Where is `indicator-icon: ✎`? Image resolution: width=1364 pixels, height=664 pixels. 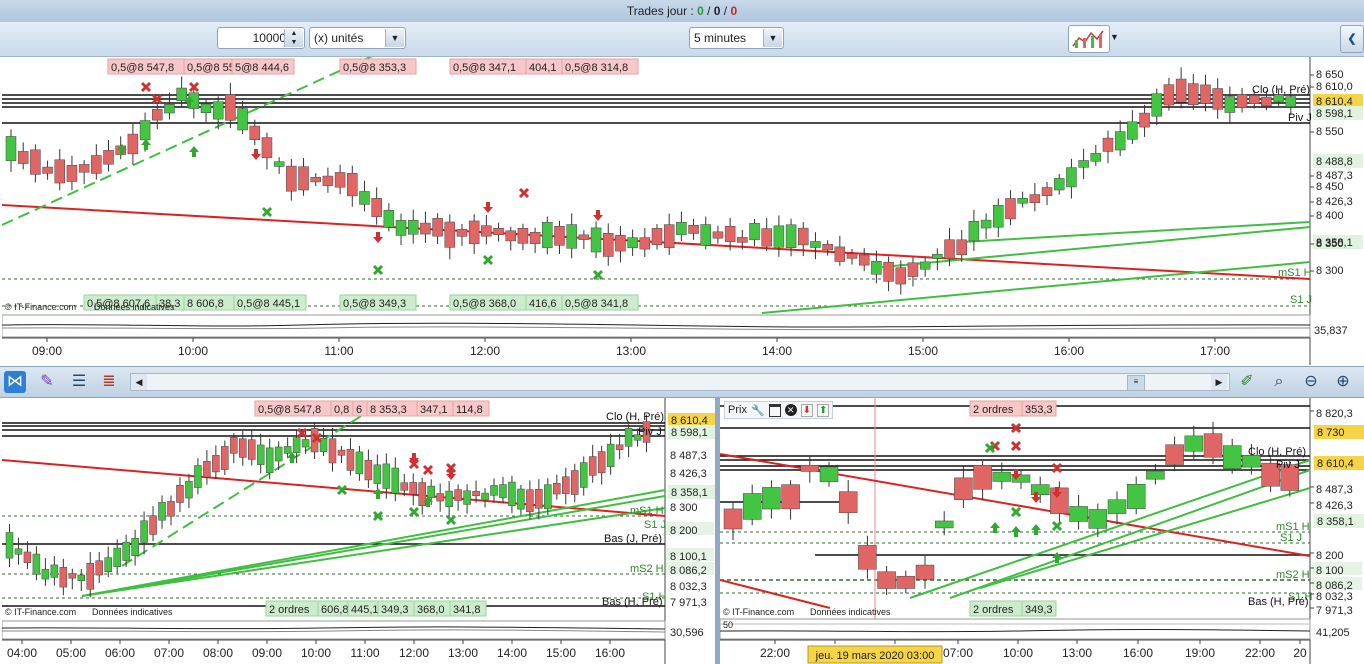 indicator-icon: ✎ is located at coordinates (47, 382).